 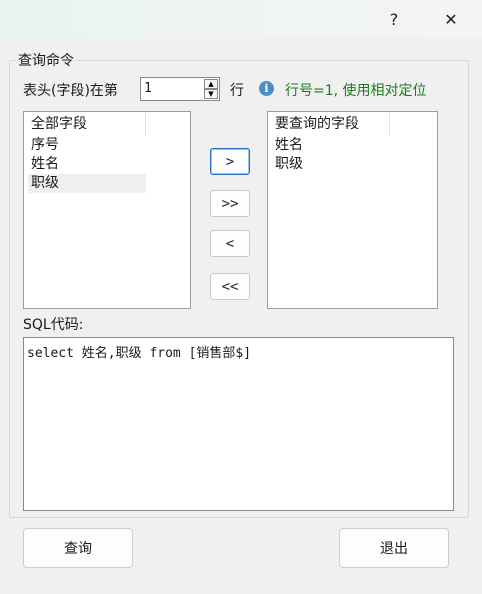 I want to click on double-chevron-right-icon: >>, so click(x=230, y=203).